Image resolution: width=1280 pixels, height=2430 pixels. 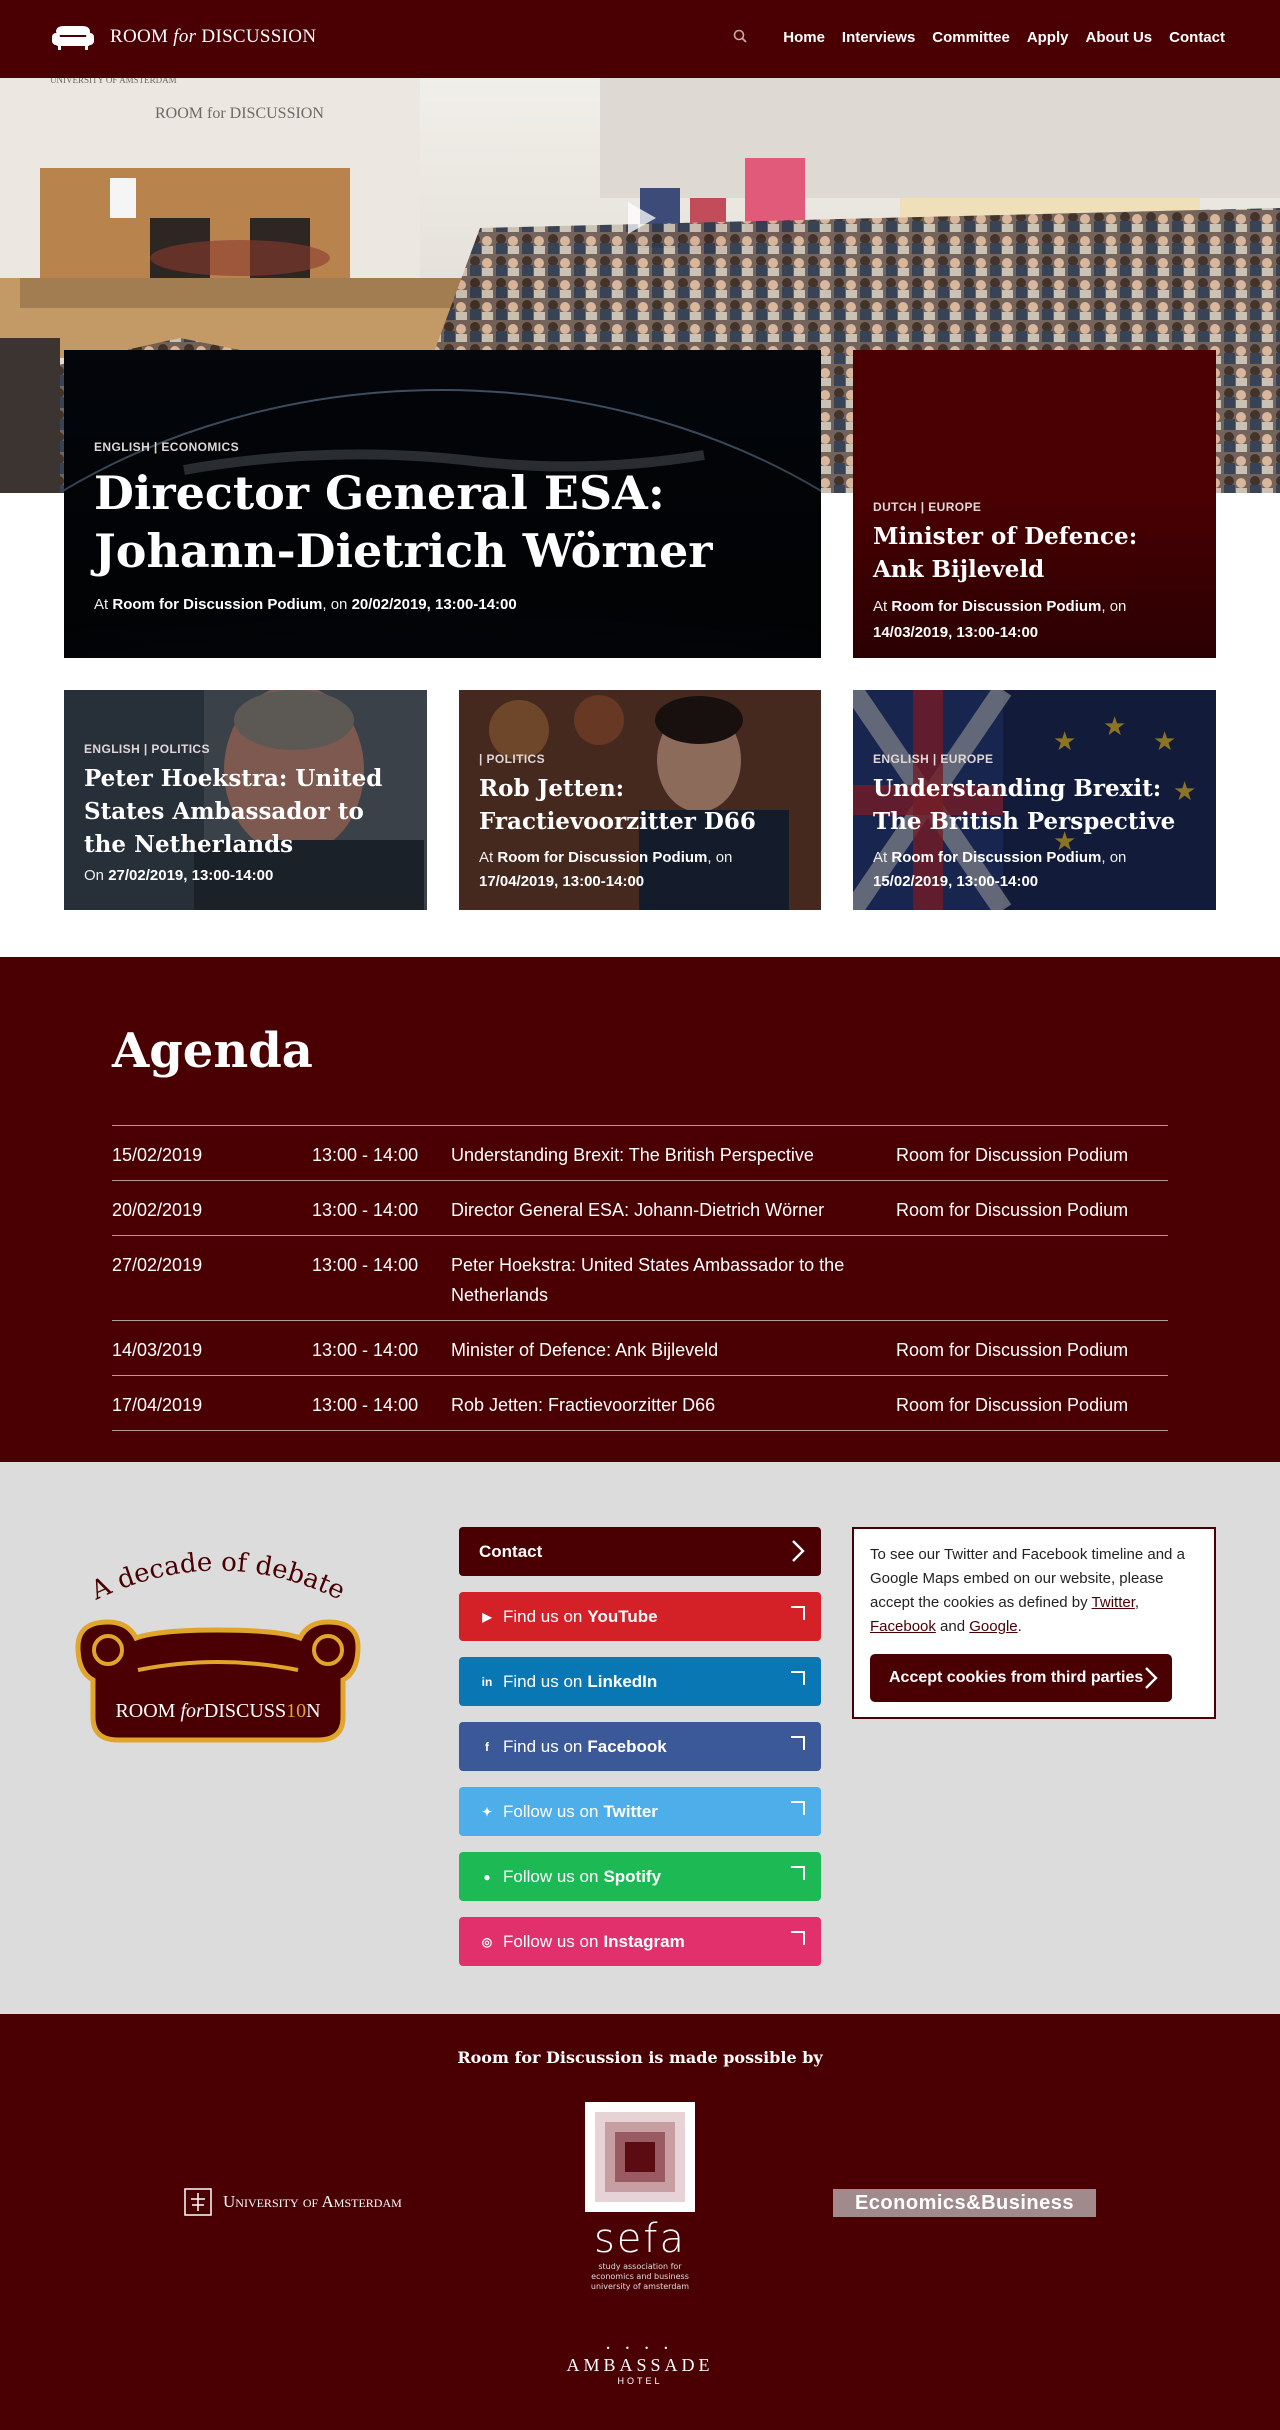 What do you see at coordinates (630, 1811) in the screenshot?
I see `button-service: Twitter` at bounding box center [630, 1811].